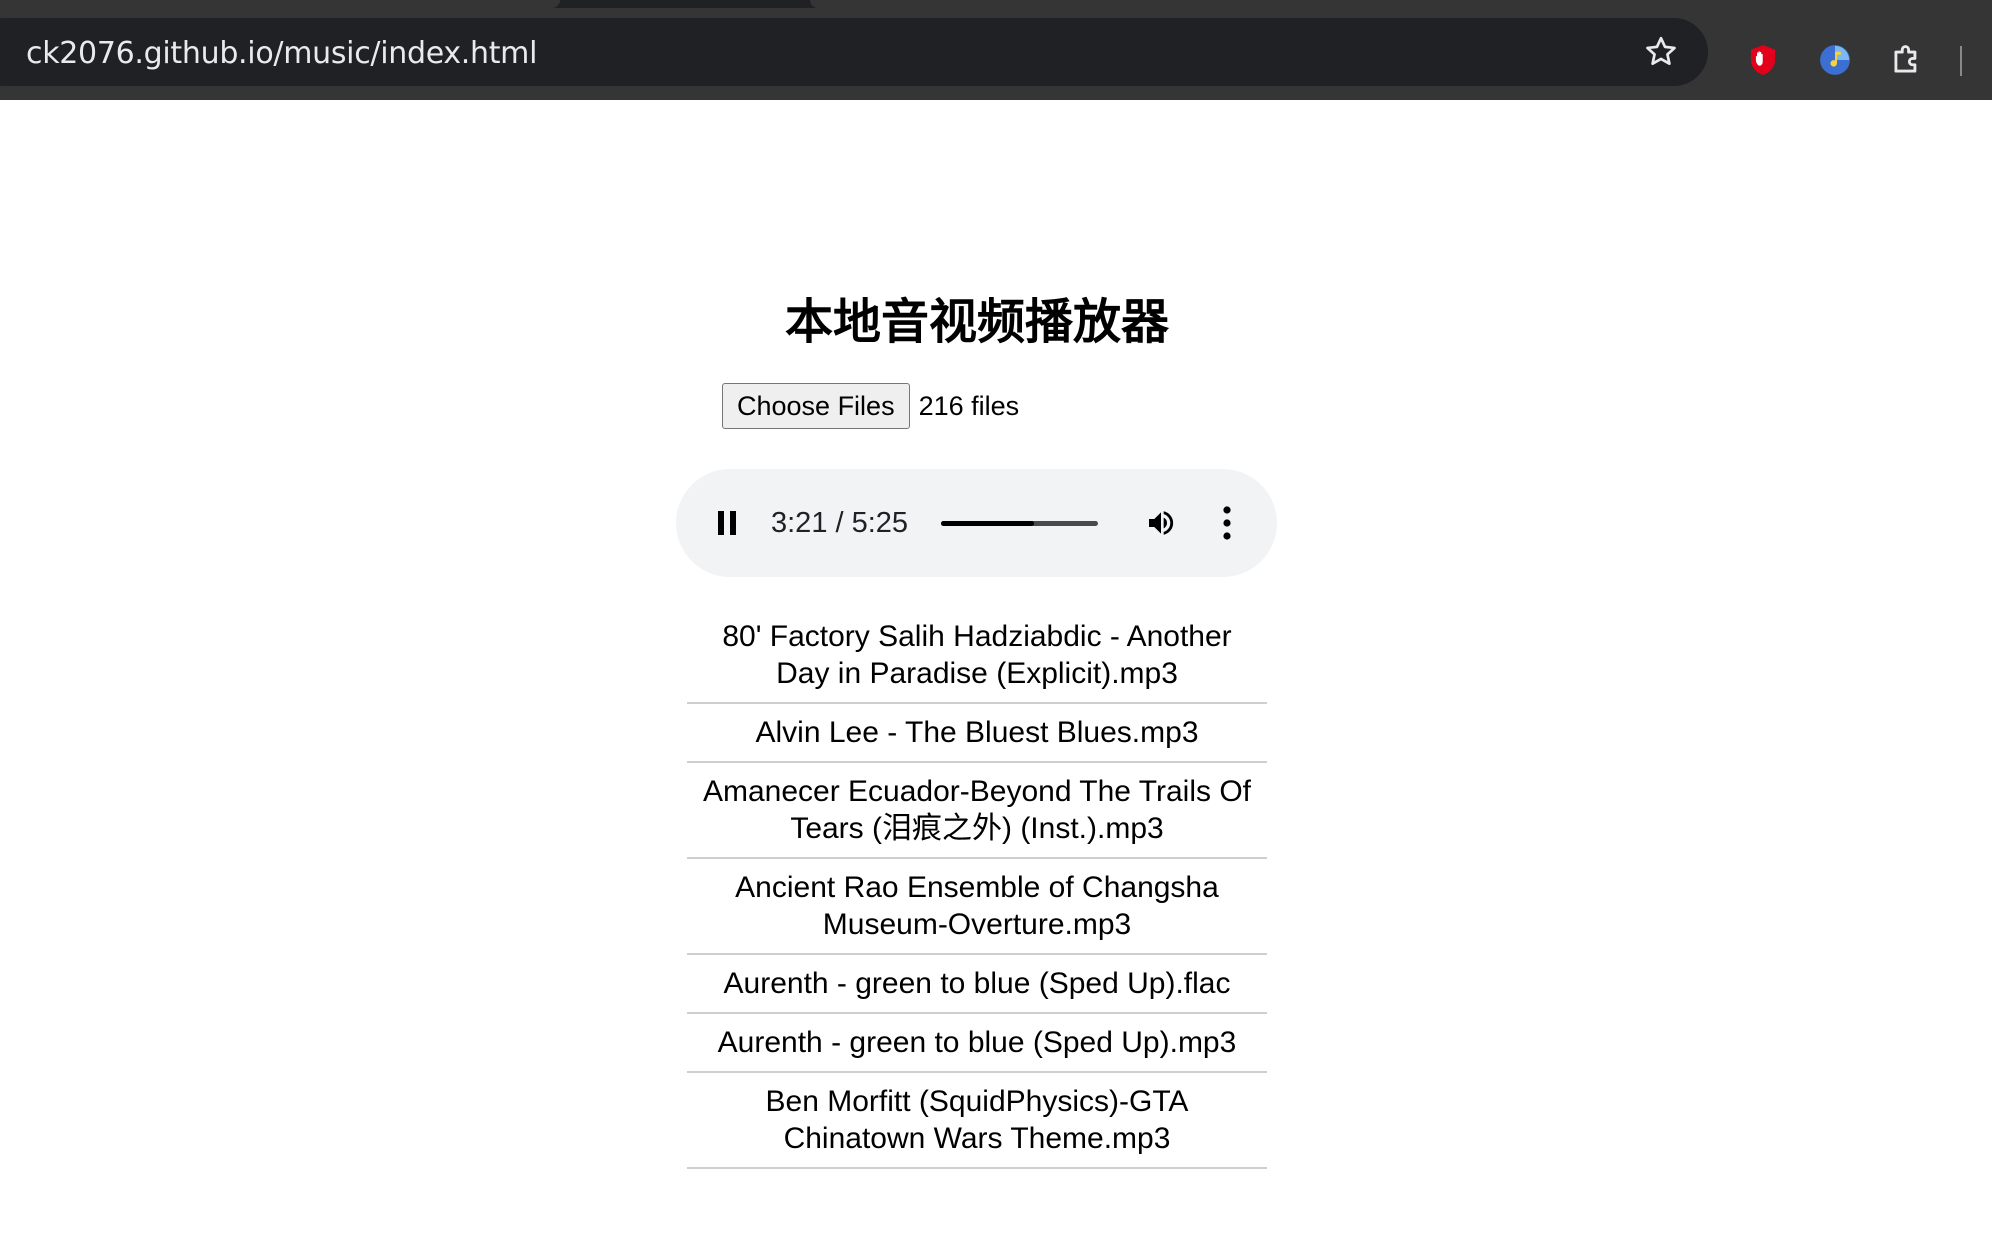  What do you see at coordinates (816, 406) in the screenshot?
I see `choose-files-button: Choose Files` at bounding box center [816, 406].